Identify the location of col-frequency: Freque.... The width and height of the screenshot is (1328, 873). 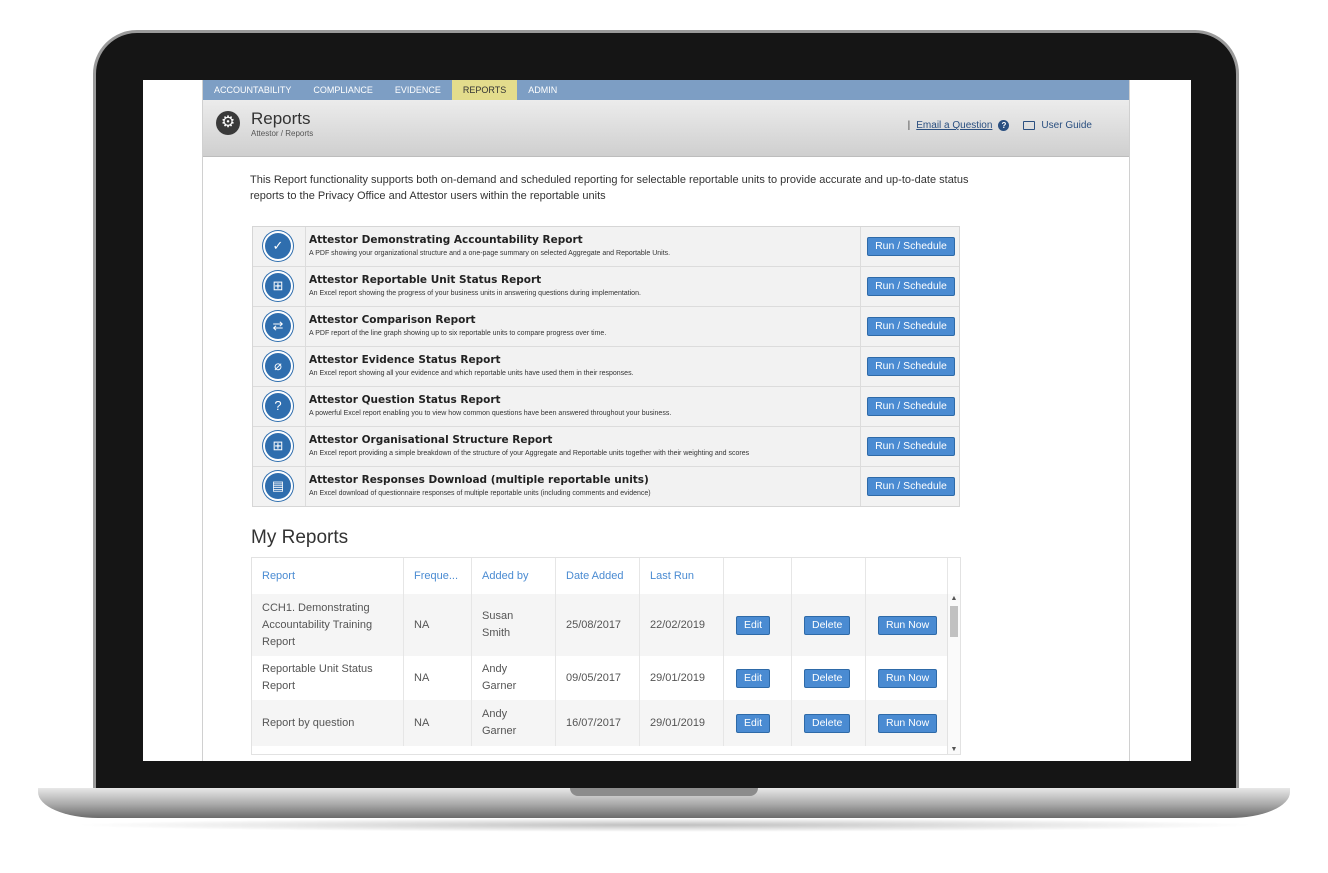
(438, 576).